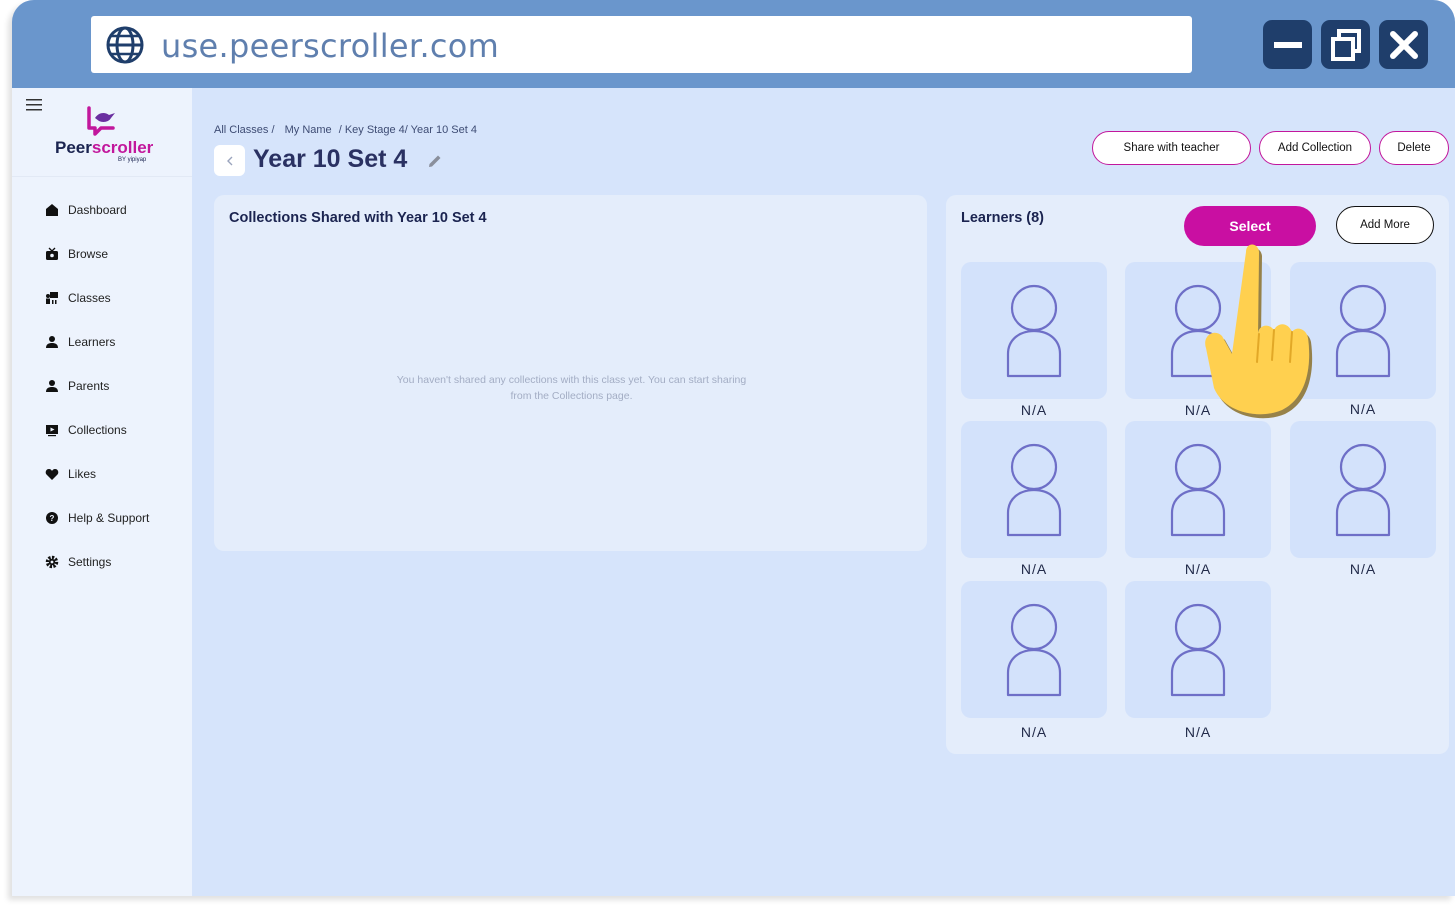 The width and height of the screenshot is (1455, 906). Describe the element at coordinates (330, 159) in the screenshot. I see `page-title: Year 10 Set 4` at that location.